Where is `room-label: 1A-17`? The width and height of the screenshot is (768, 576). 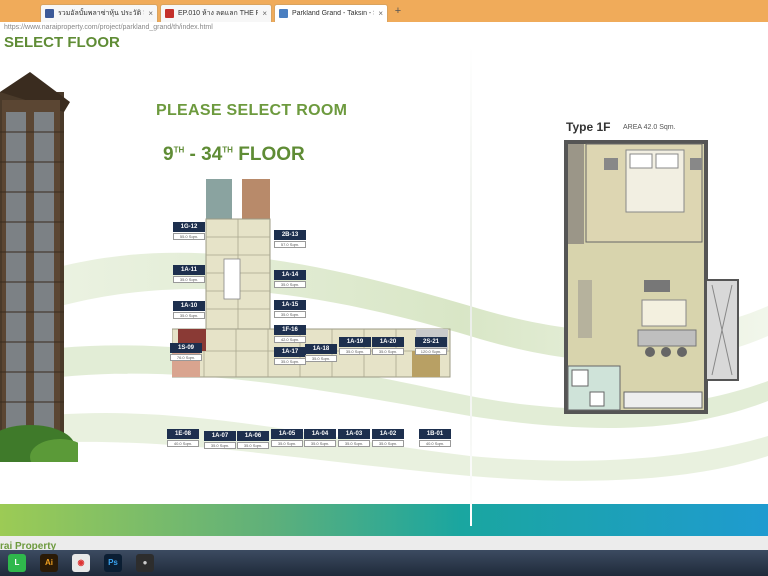
room-label: 1A-17 is located at coordinates (290, 352).